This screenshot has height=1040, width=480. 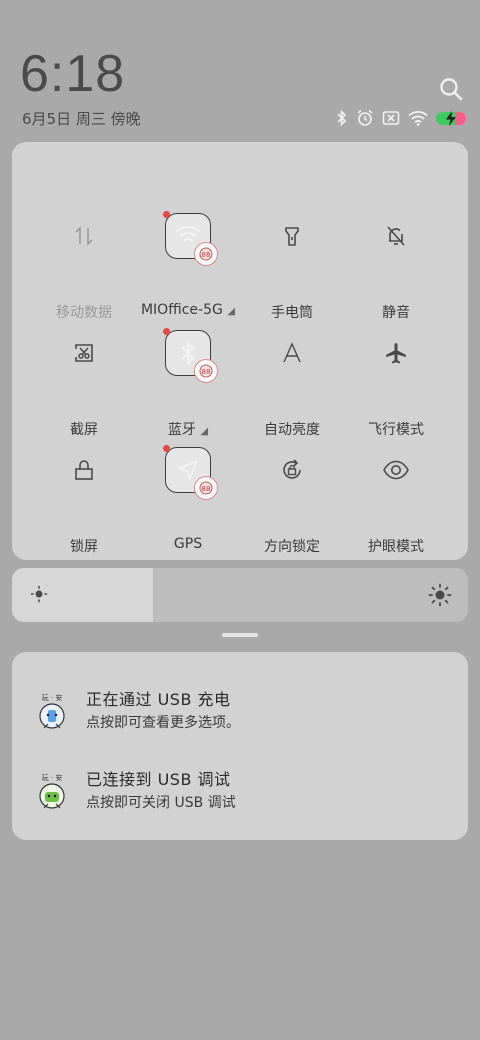 I want to click on tile-eye-care: 护眼模式, so click(x=396, y=489).